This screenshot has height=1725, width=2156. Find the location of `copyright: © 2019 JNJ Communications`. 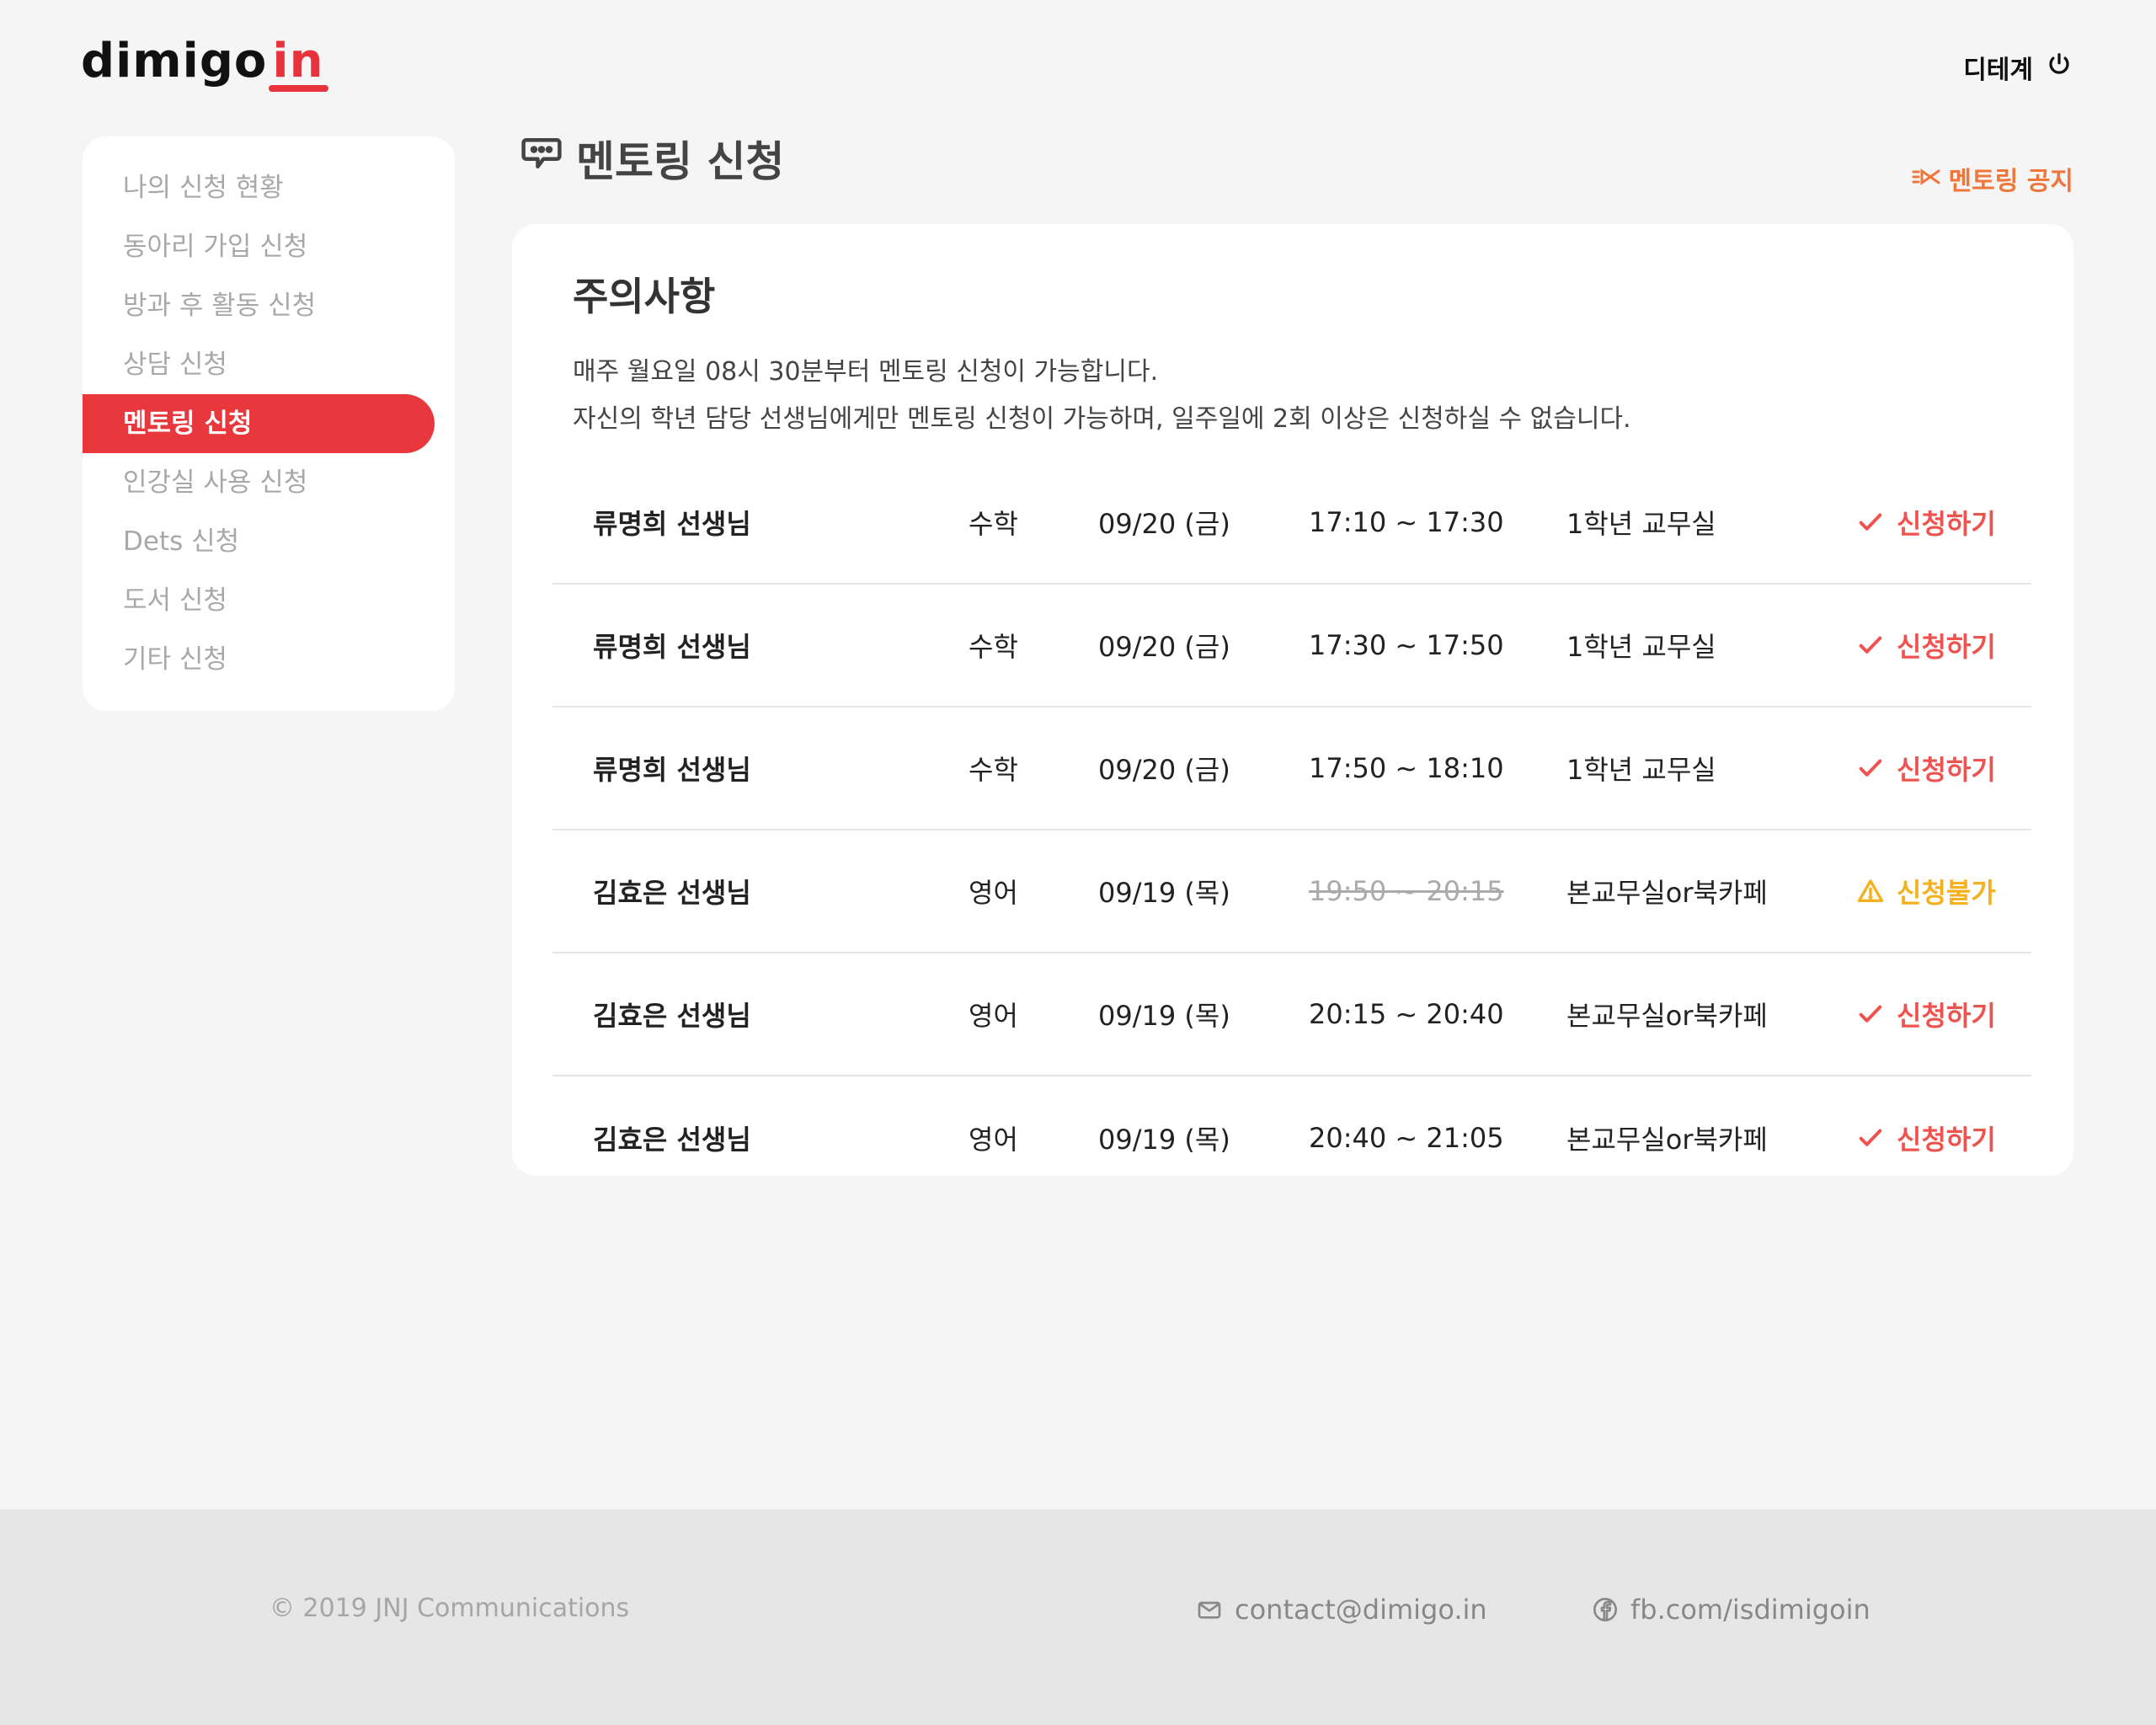

copyright: © 2019 JNJ Communications is located at coordinates (450, 1608).